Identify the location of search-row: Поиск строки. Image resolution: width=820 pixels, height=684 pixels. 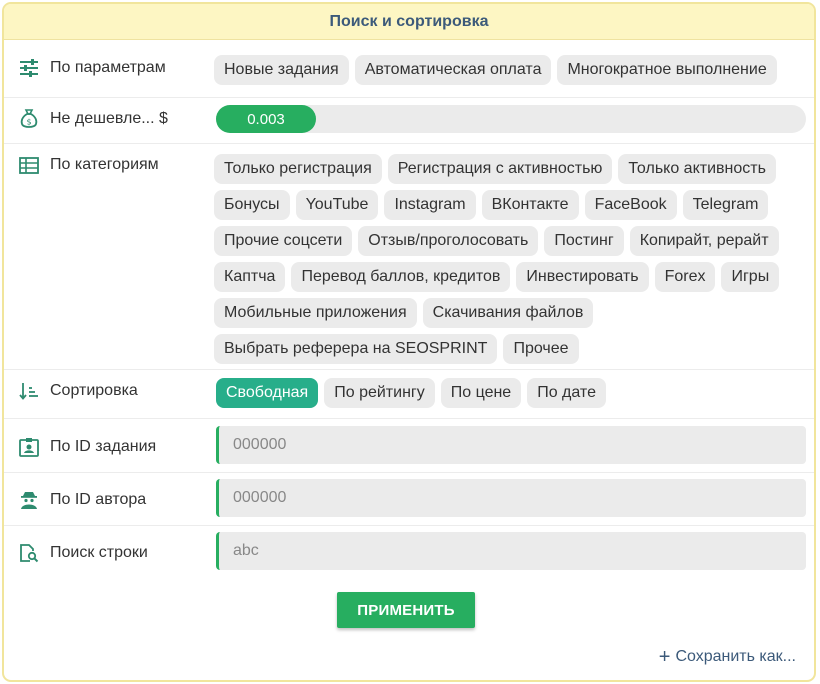
(409, 553).